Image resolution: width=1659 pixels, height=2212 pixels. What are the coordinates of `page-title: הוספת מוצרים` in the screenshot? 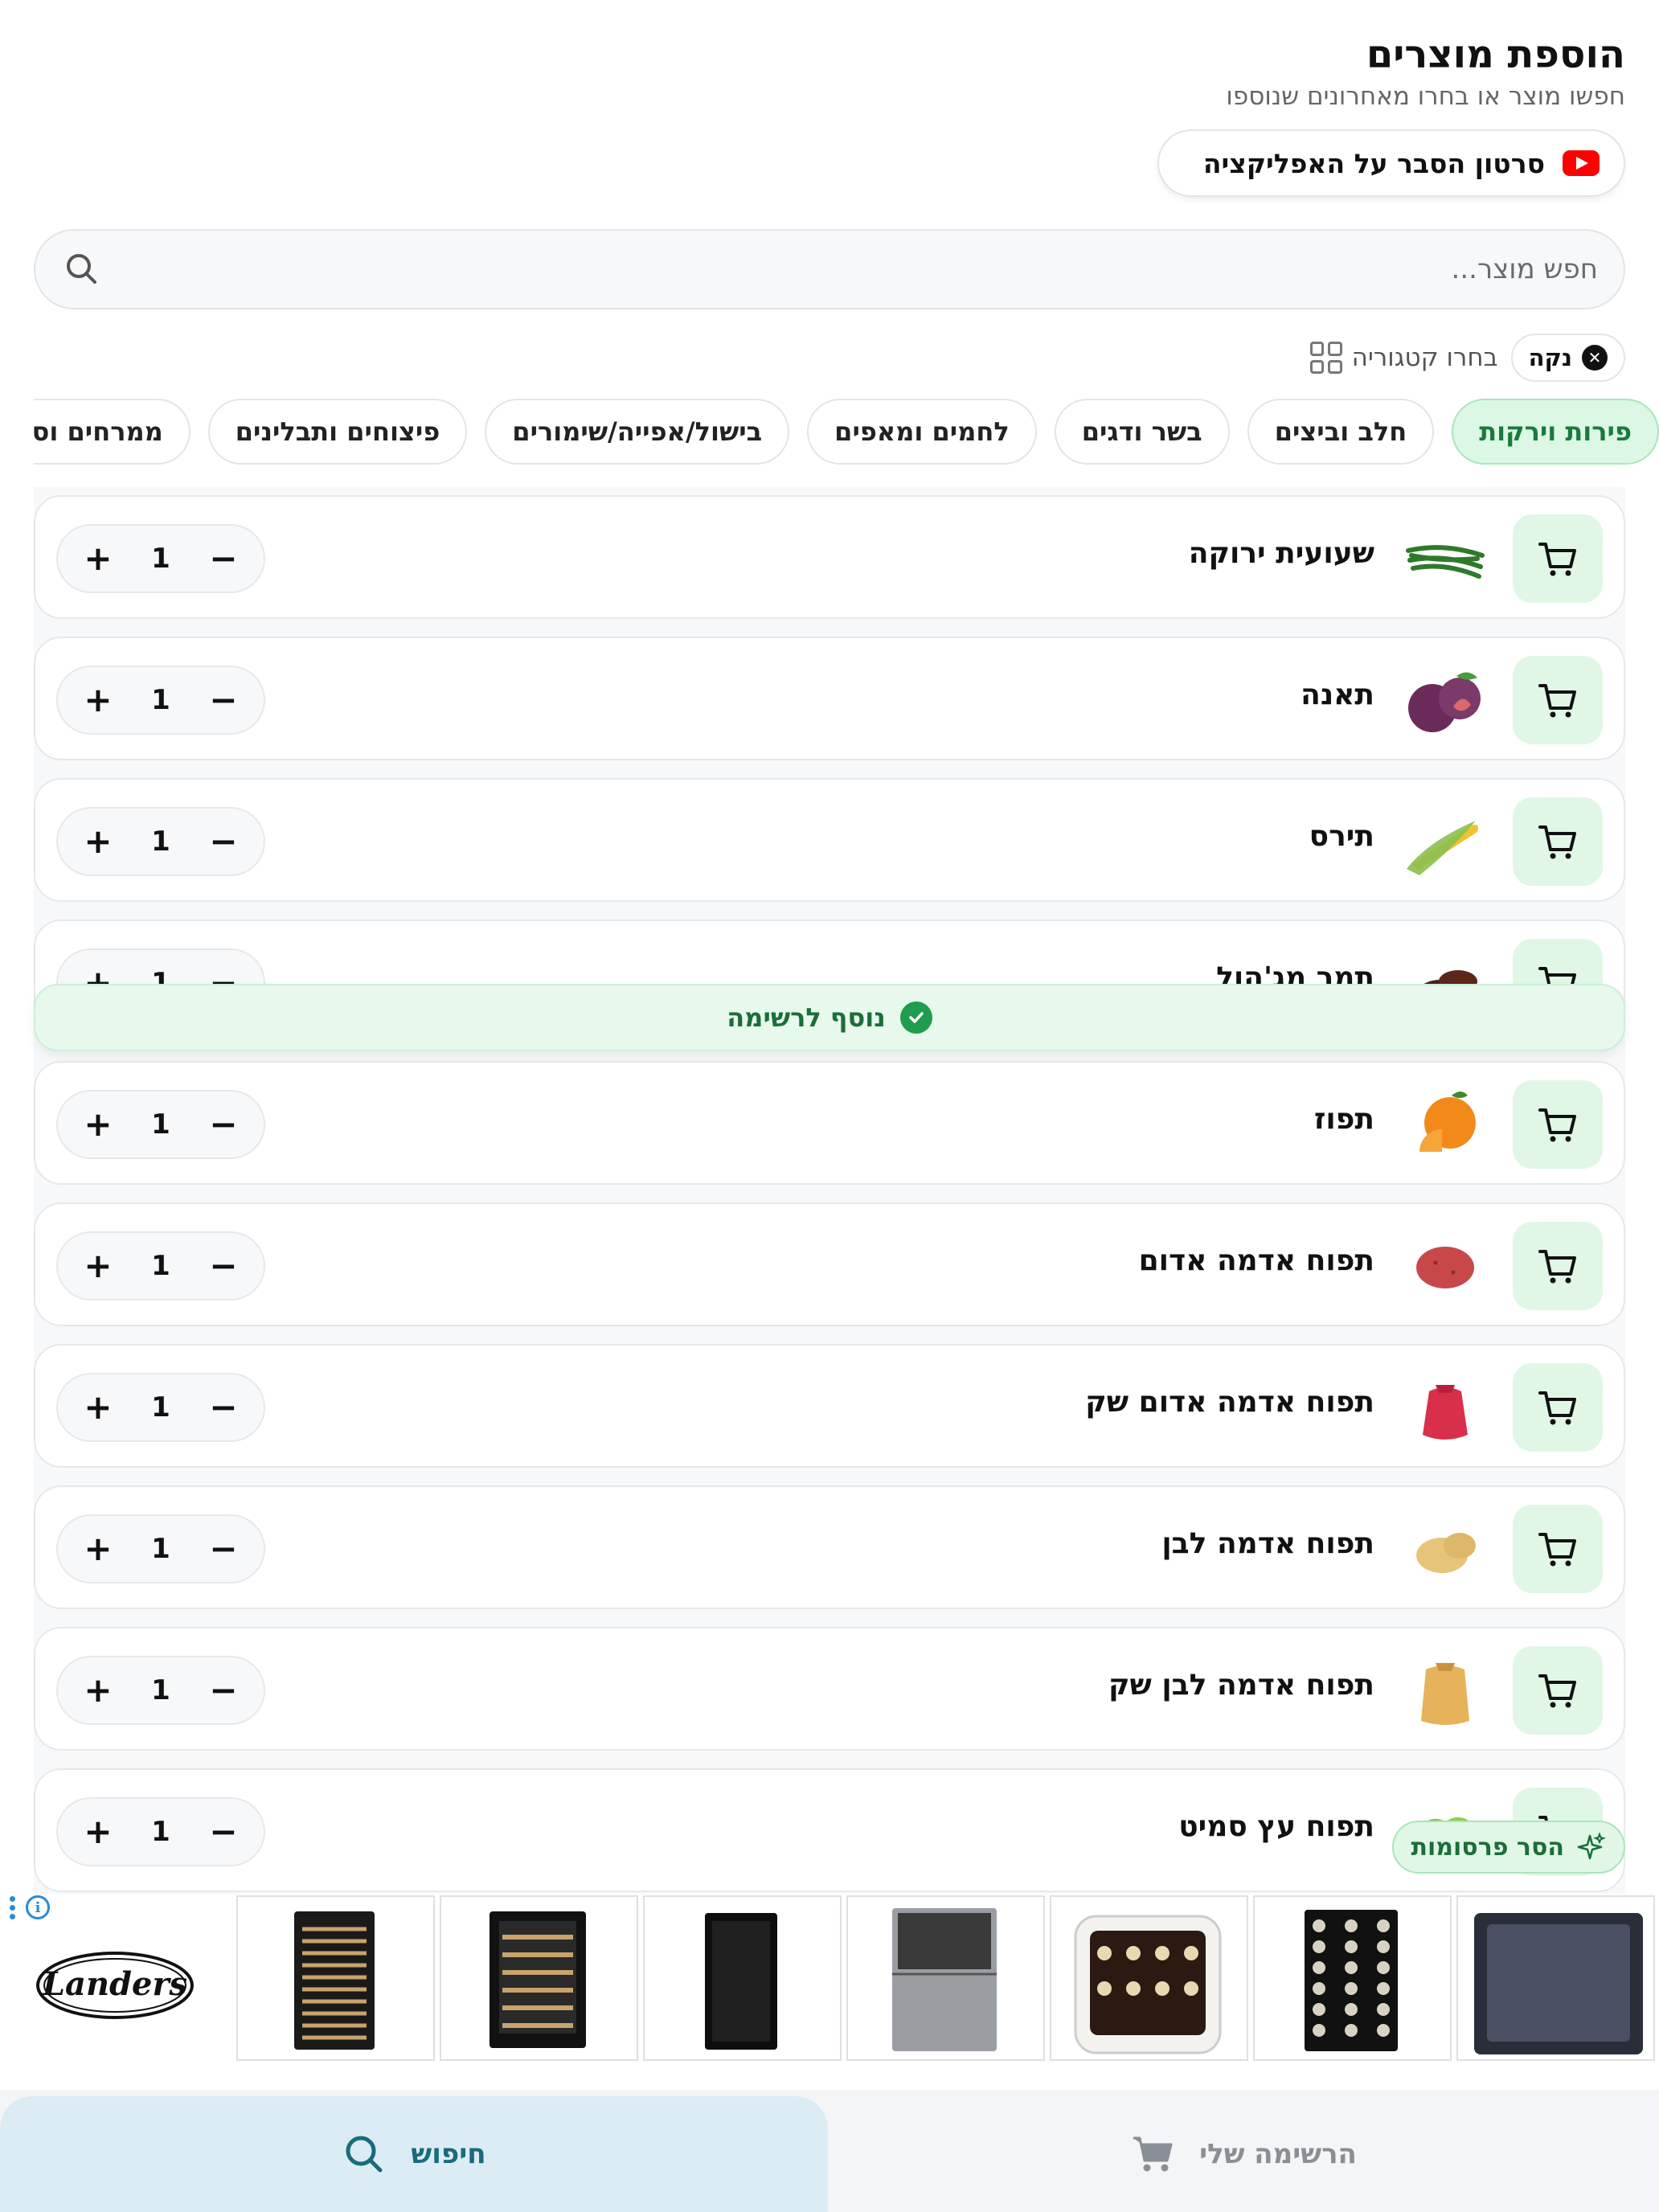 It's located at (1495, 54).